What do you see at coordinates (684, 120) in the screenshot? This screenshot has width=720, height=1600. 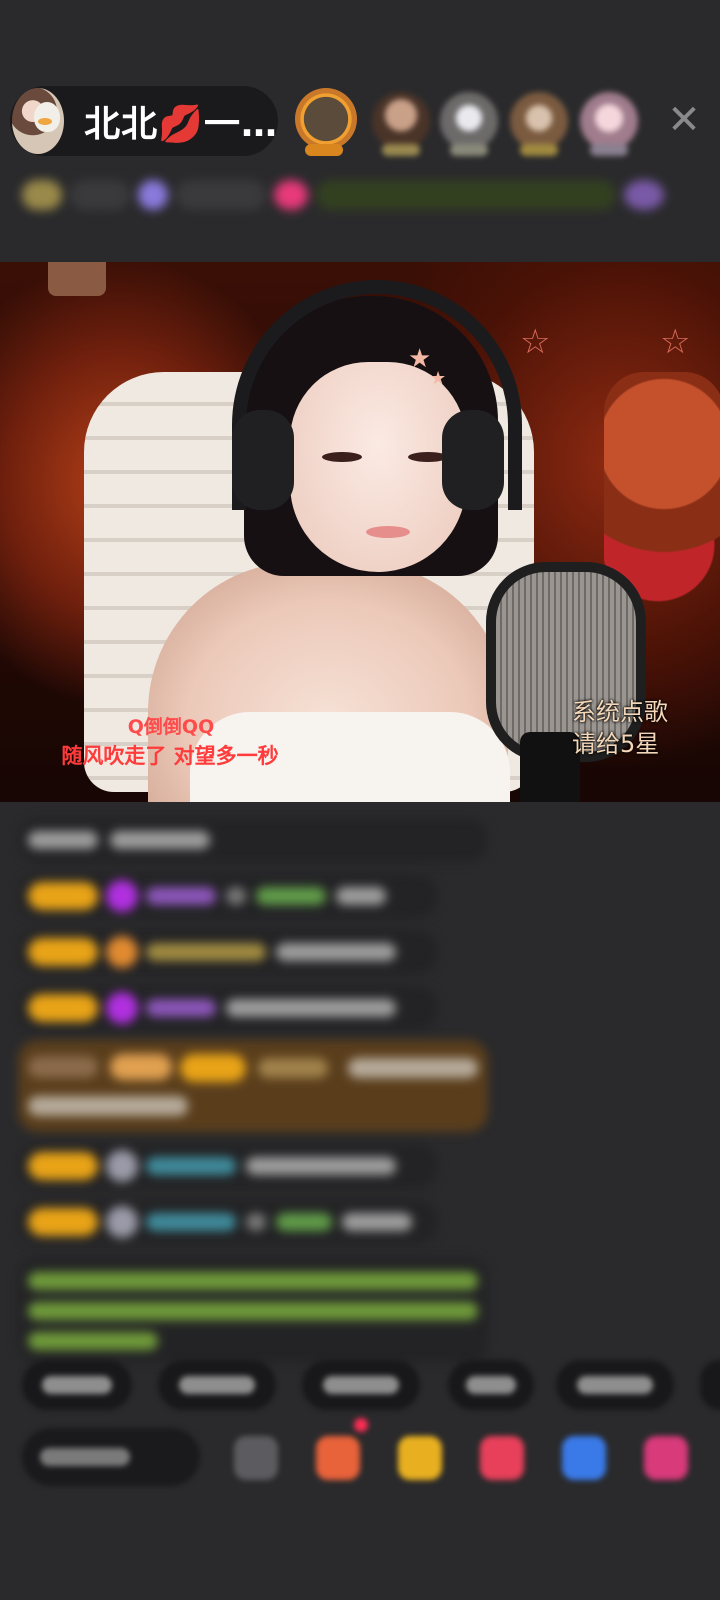 I see `close-icon: ✕` at bounding box center [684, 120].